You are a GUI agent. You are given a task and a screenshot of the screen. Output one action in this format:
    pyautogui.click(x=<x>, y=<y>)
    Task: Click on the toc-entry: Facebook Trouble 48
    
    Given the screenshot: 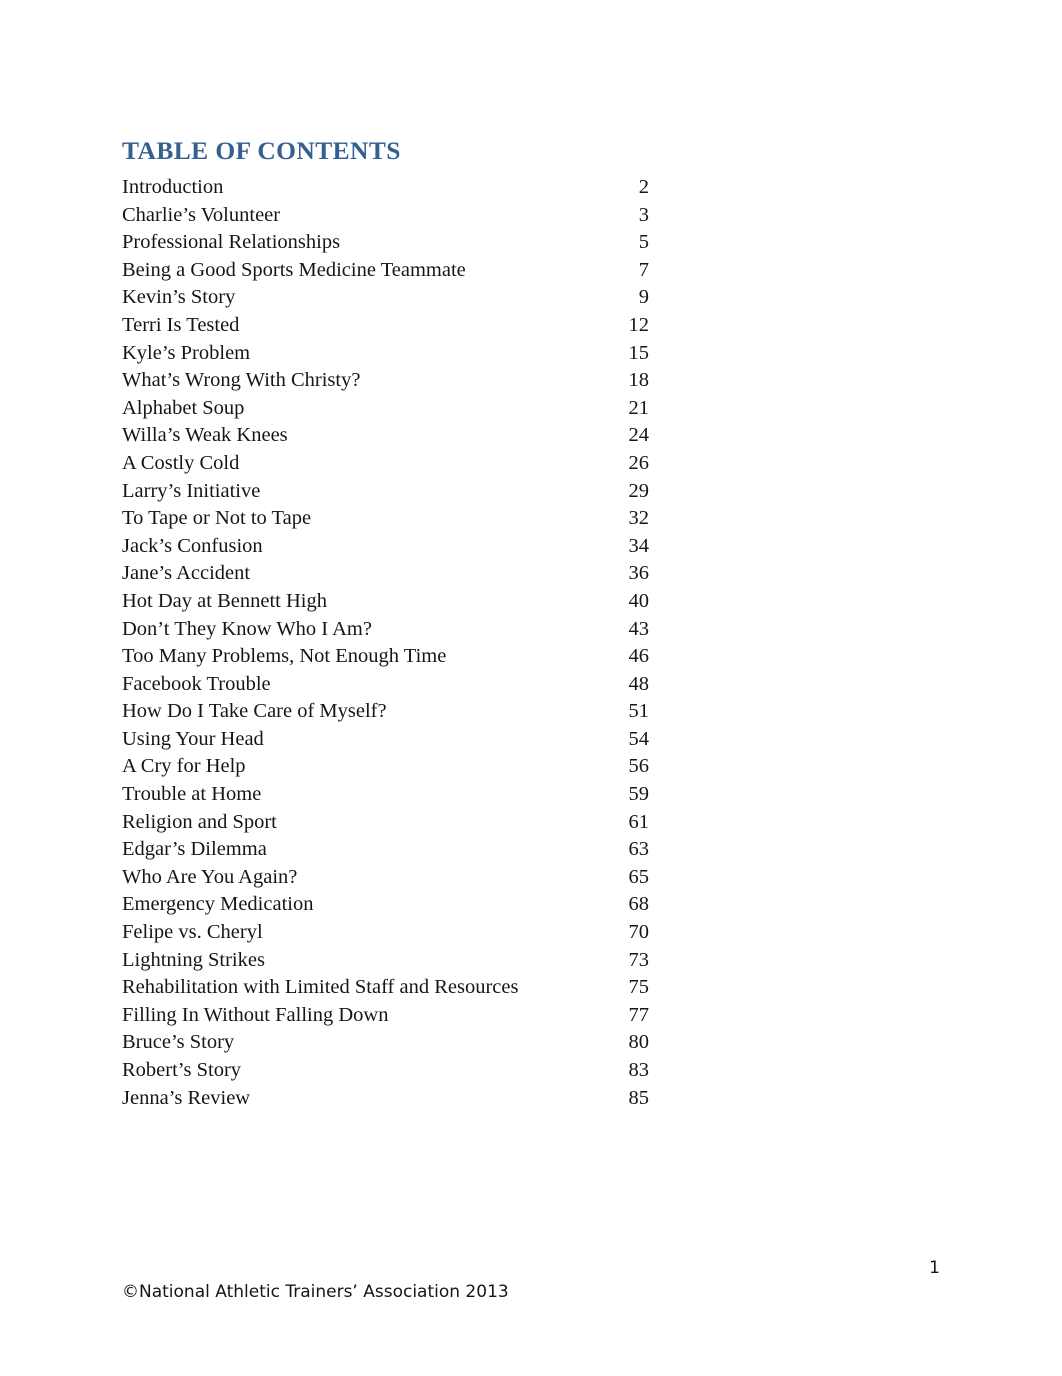 What is the action you would take?
    pyautogui.click(x=385, y=685)
    